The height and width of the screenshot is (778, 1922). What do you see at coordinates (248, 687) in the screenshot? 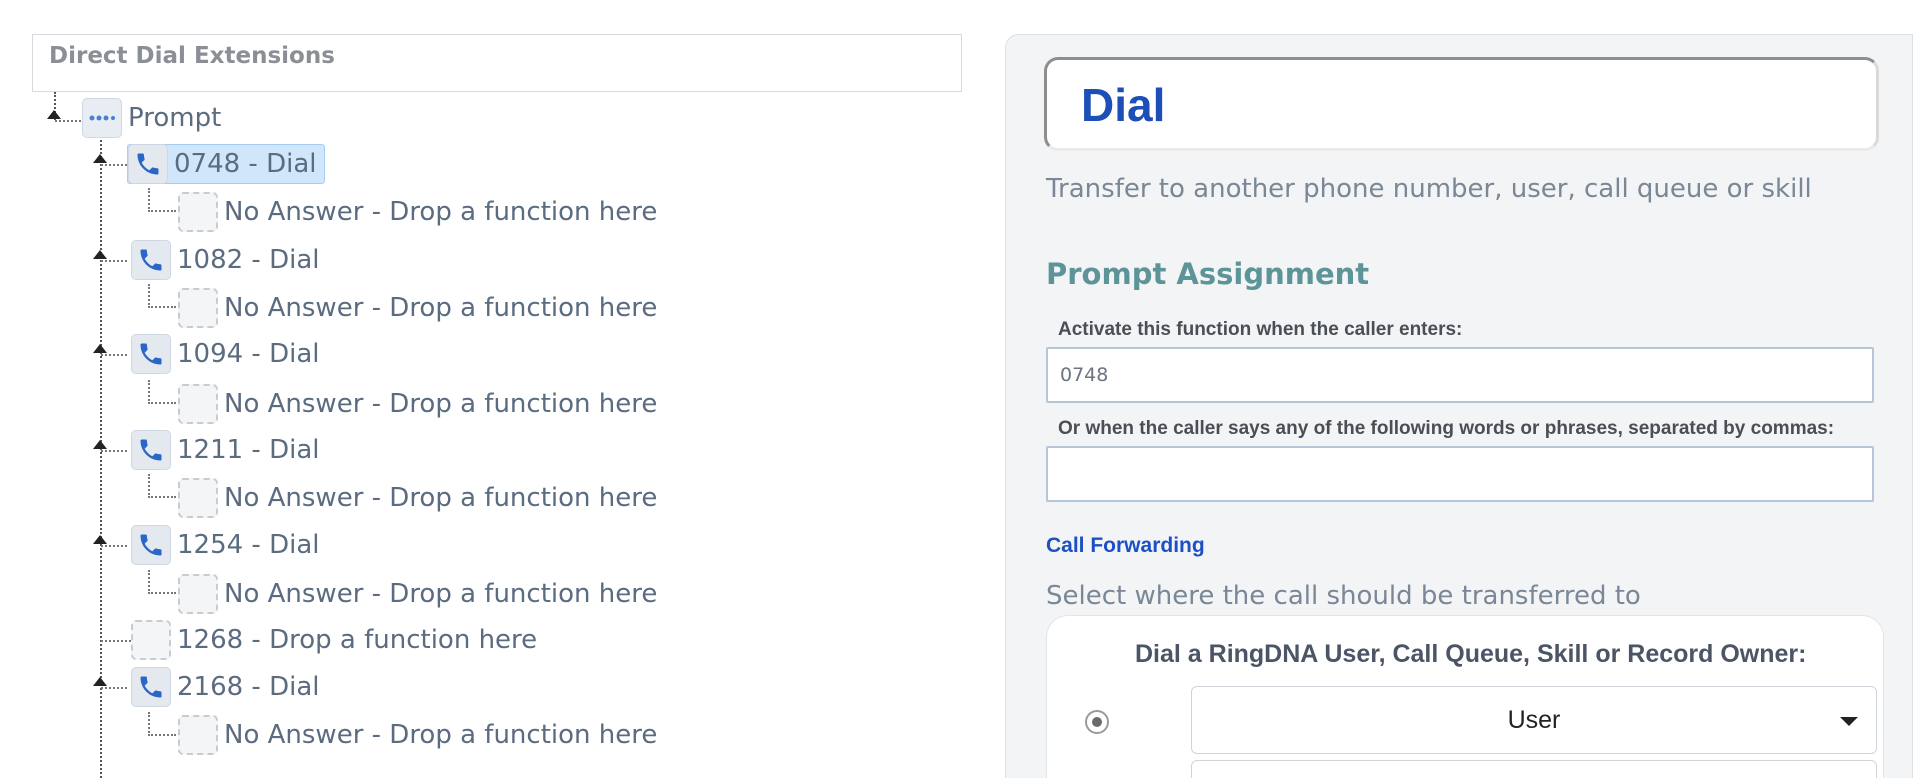
I see `tree-node-label: 2168 - Dial` at bounding box center [248, 687].